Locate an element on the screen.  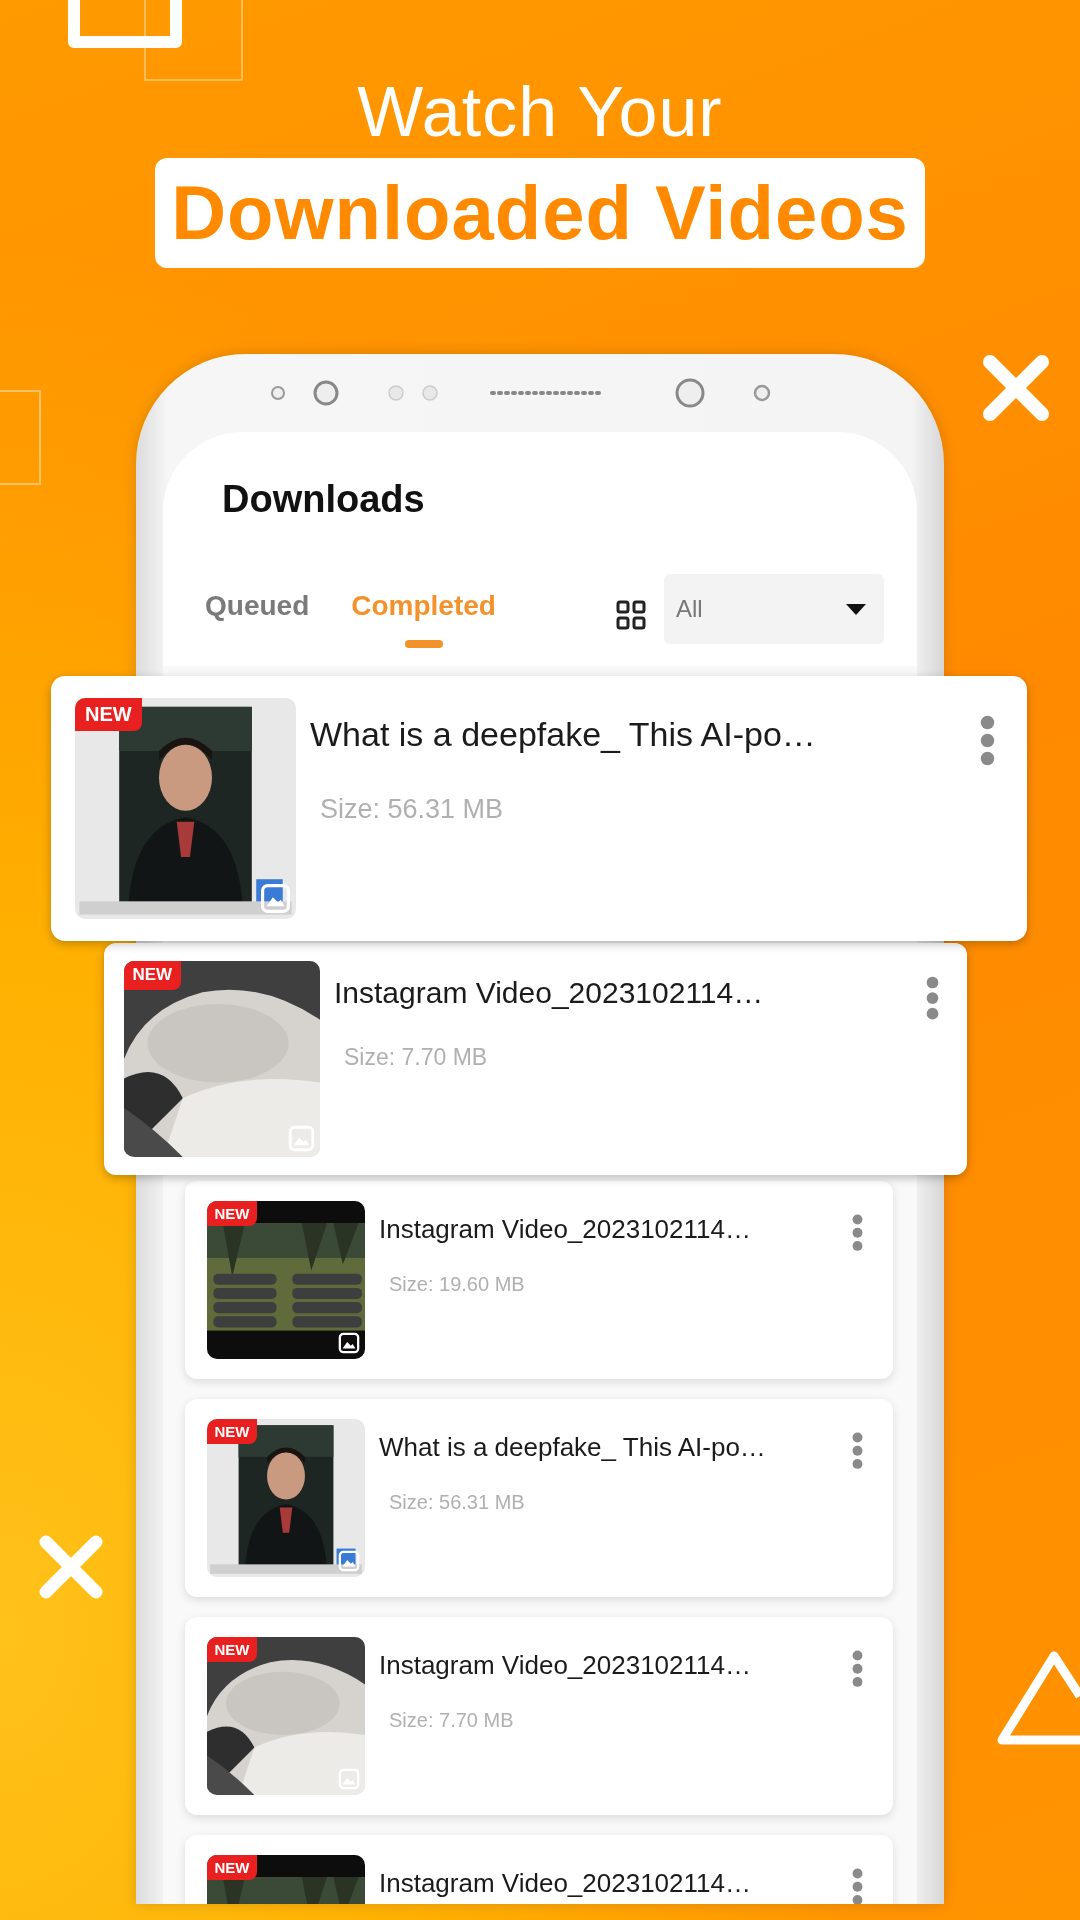
screen-title: Downloads is located at coordinates (324, 499).